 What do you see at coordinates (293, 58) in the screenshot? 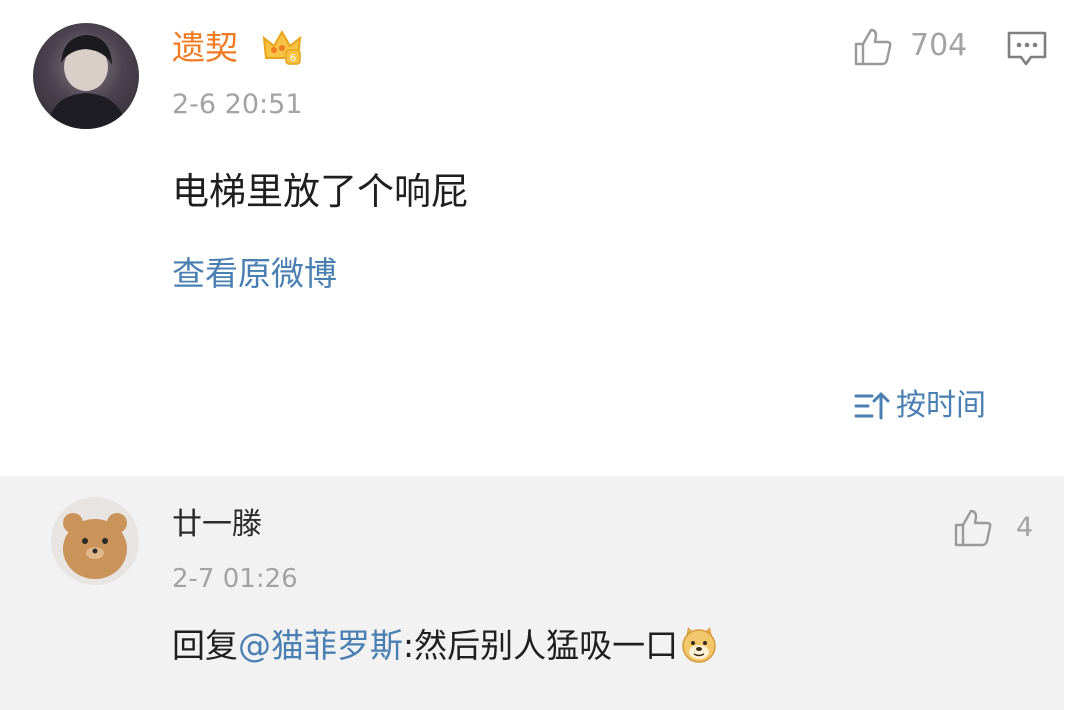
I see `svg-text: 6` at bounding box center [293, 58].